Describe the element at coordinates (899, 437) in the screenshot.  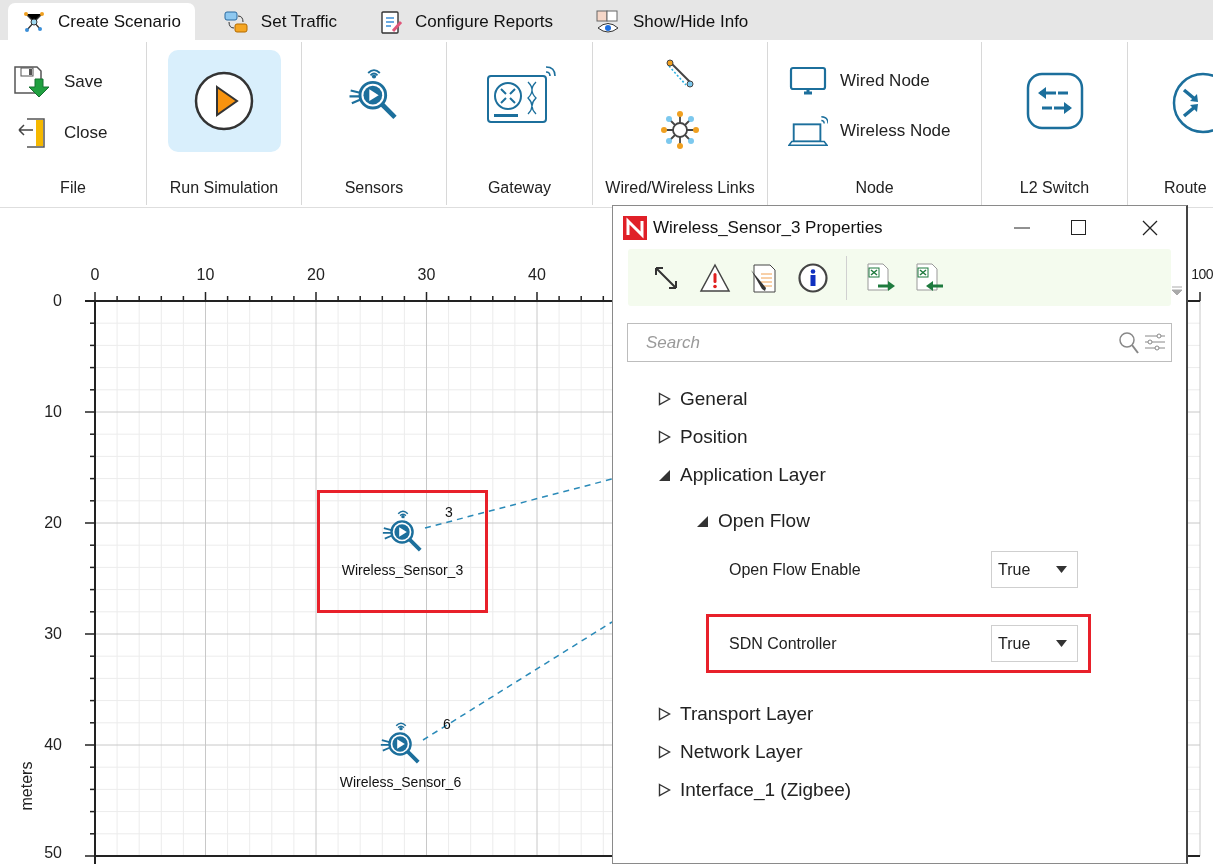
I see `tree-item: Position` at that location.